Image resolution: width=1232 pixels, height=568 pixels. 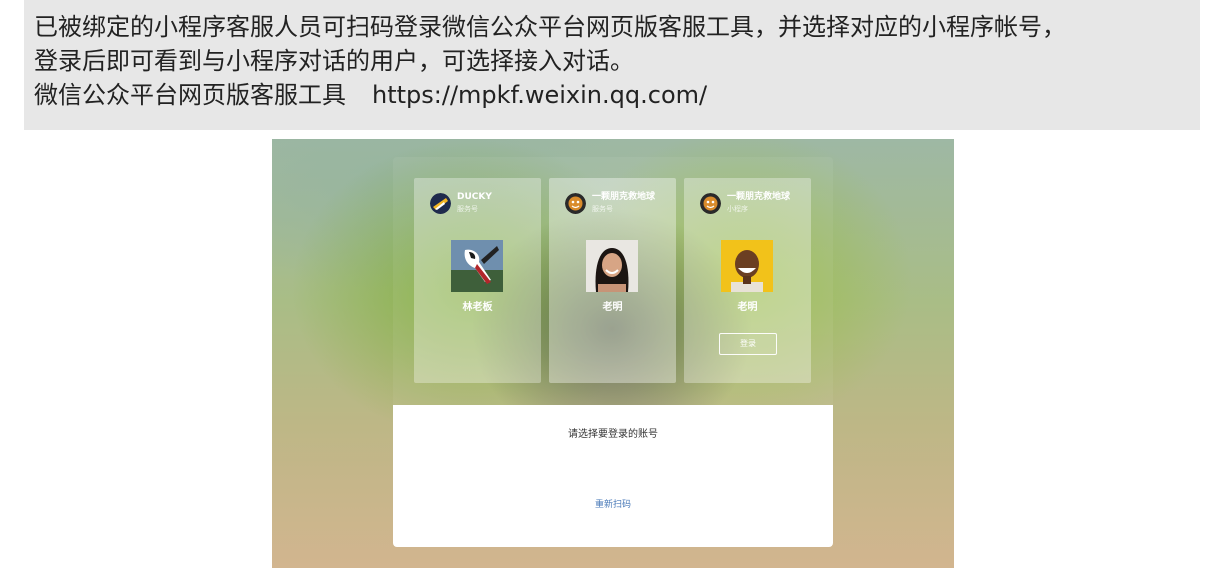 I want to click on account-header: 一颗朋克救地球 服务号, so click(x=620, y=206).